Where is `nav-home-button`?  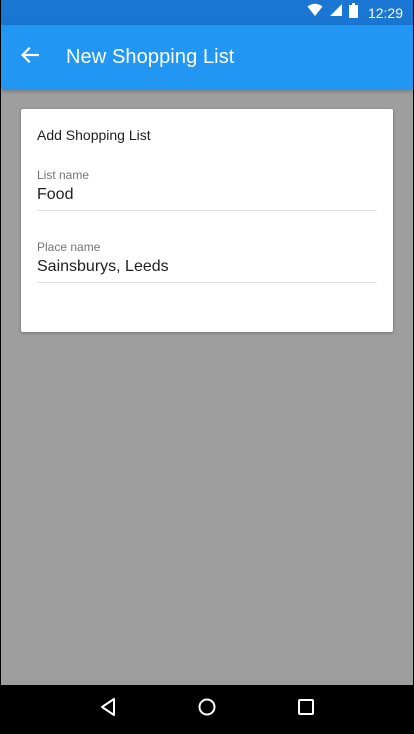 nav-home-button is located at coordinates (207, 710).